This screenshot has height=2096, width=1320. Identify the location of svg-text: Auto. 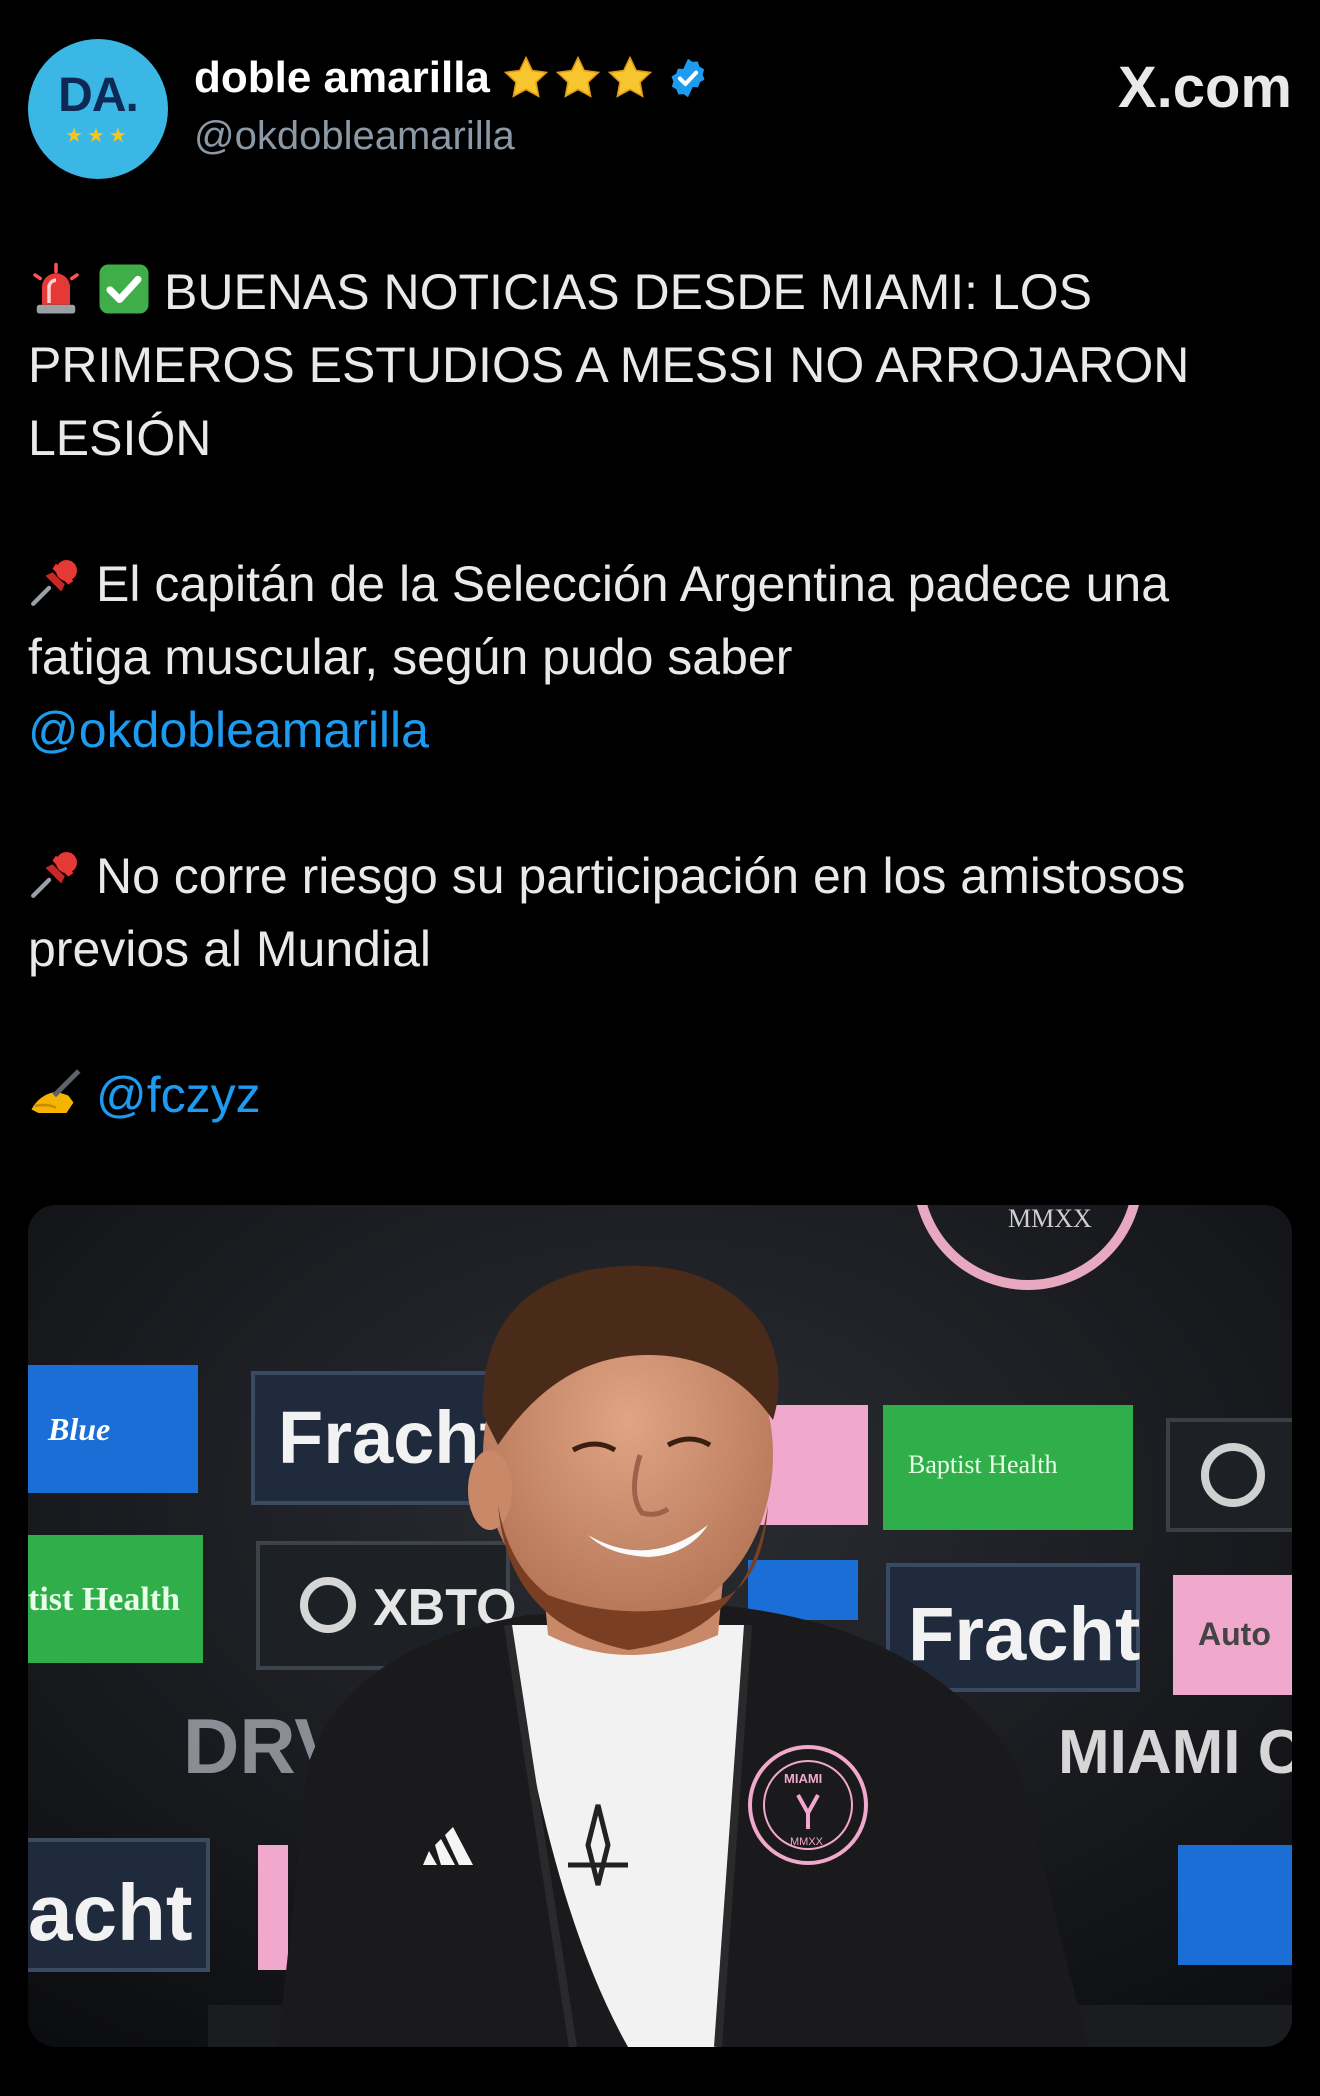
(1234, 1634).